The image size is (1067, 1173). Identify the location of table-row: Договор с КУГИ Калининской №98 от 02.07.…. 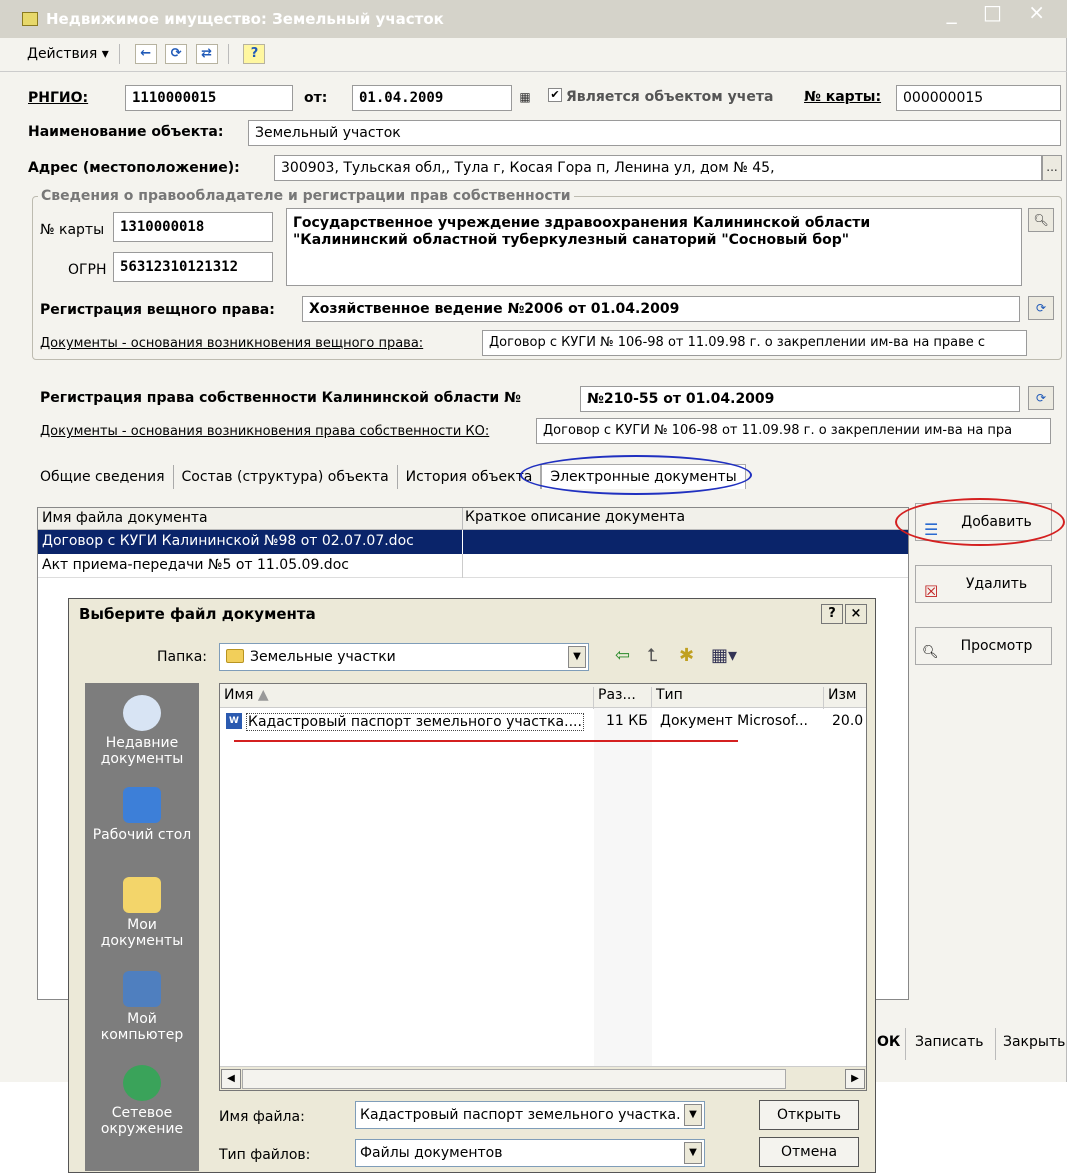
(473, 542).